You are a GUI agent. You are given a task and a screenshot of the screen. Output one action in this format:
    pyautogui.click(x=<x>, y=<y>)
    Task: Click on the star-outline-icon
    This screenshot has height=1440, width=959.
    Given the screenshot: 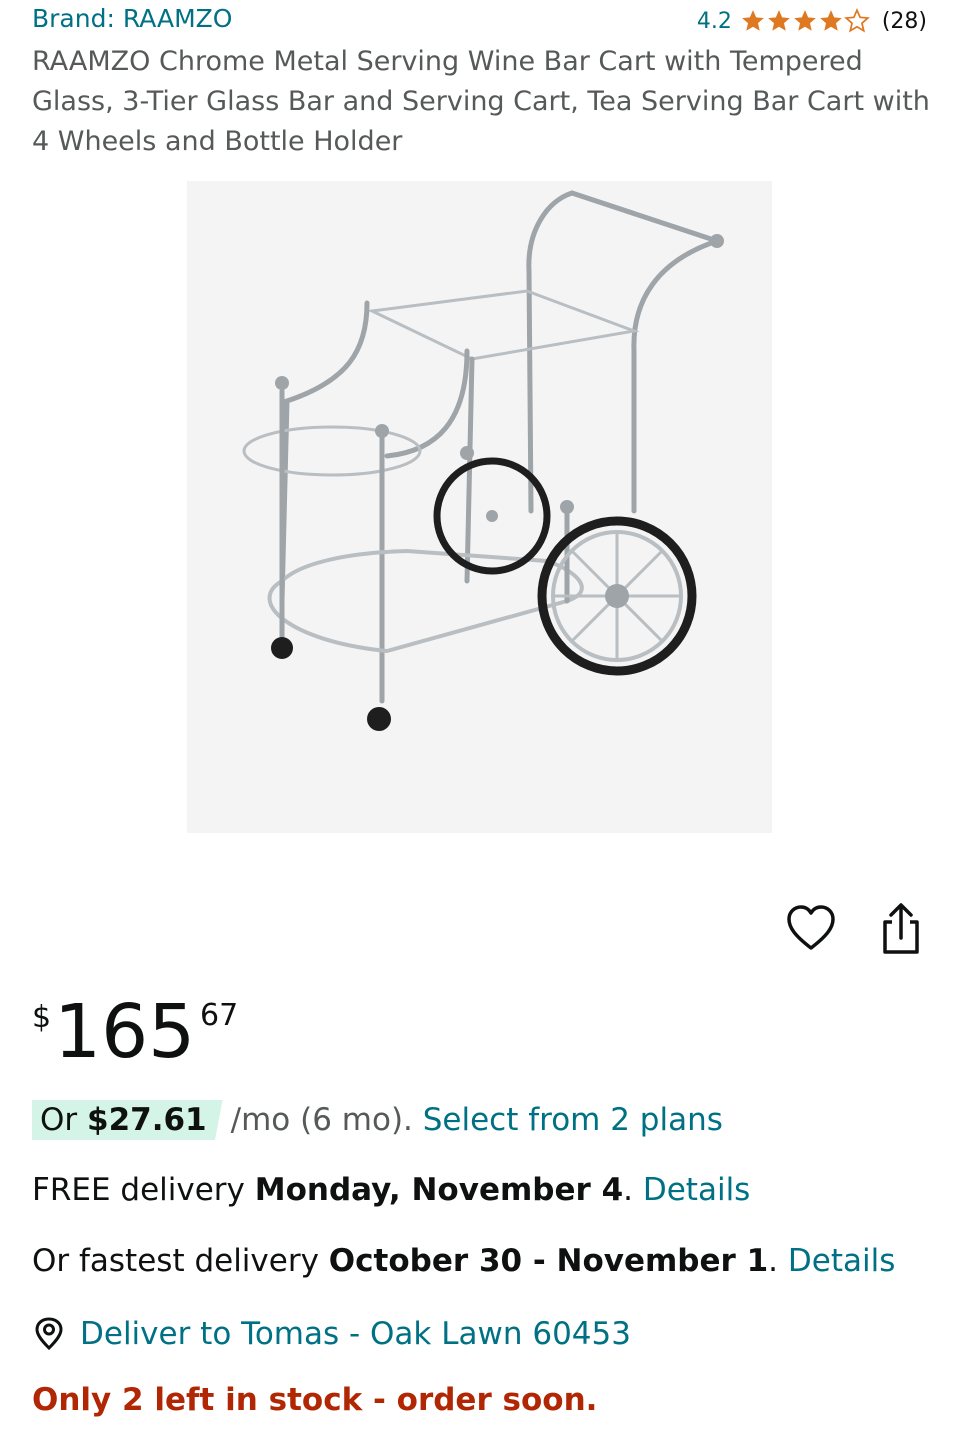 What is the action you would take?
    pyautogui.click(x=856, y=20)
    